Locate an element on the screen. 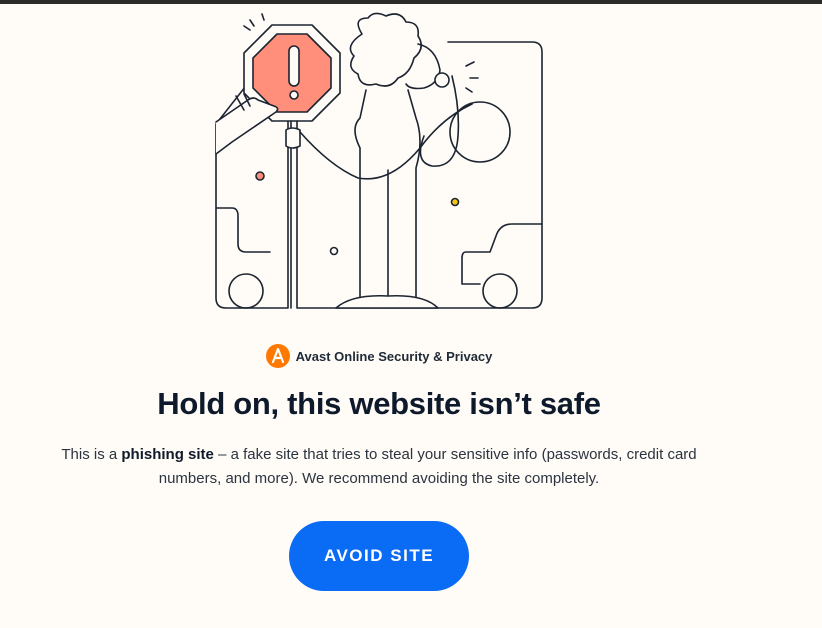  avoid-site-button: AVOID SITE is located at coordinates (379, 556).